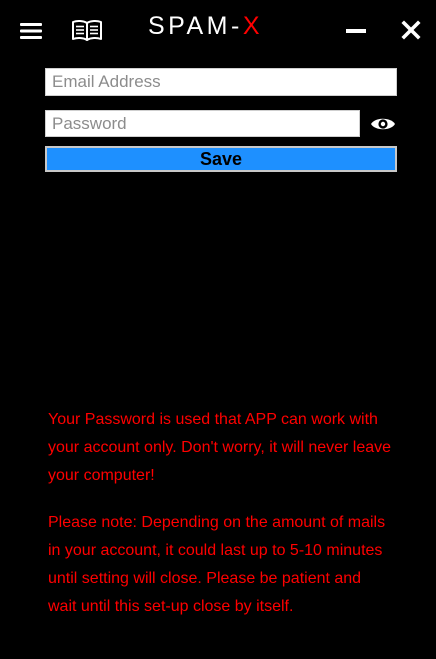 The height and width of the screenshot is (659, 436). Describe the element at coordinates (31, 31) in the screenshot. I see `hamburger-menu-icon` at that location.